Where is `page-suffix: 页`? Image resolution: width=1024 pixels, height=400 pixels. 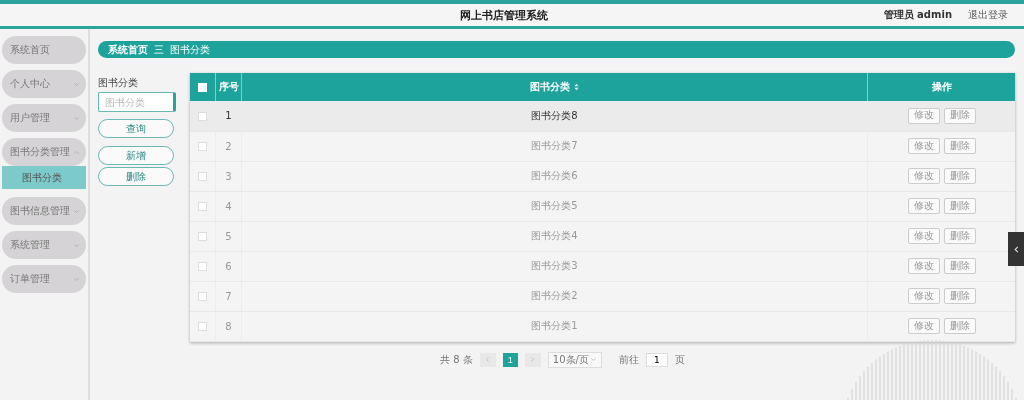
page-suffix: 页 is located at coordinates (679, 359).